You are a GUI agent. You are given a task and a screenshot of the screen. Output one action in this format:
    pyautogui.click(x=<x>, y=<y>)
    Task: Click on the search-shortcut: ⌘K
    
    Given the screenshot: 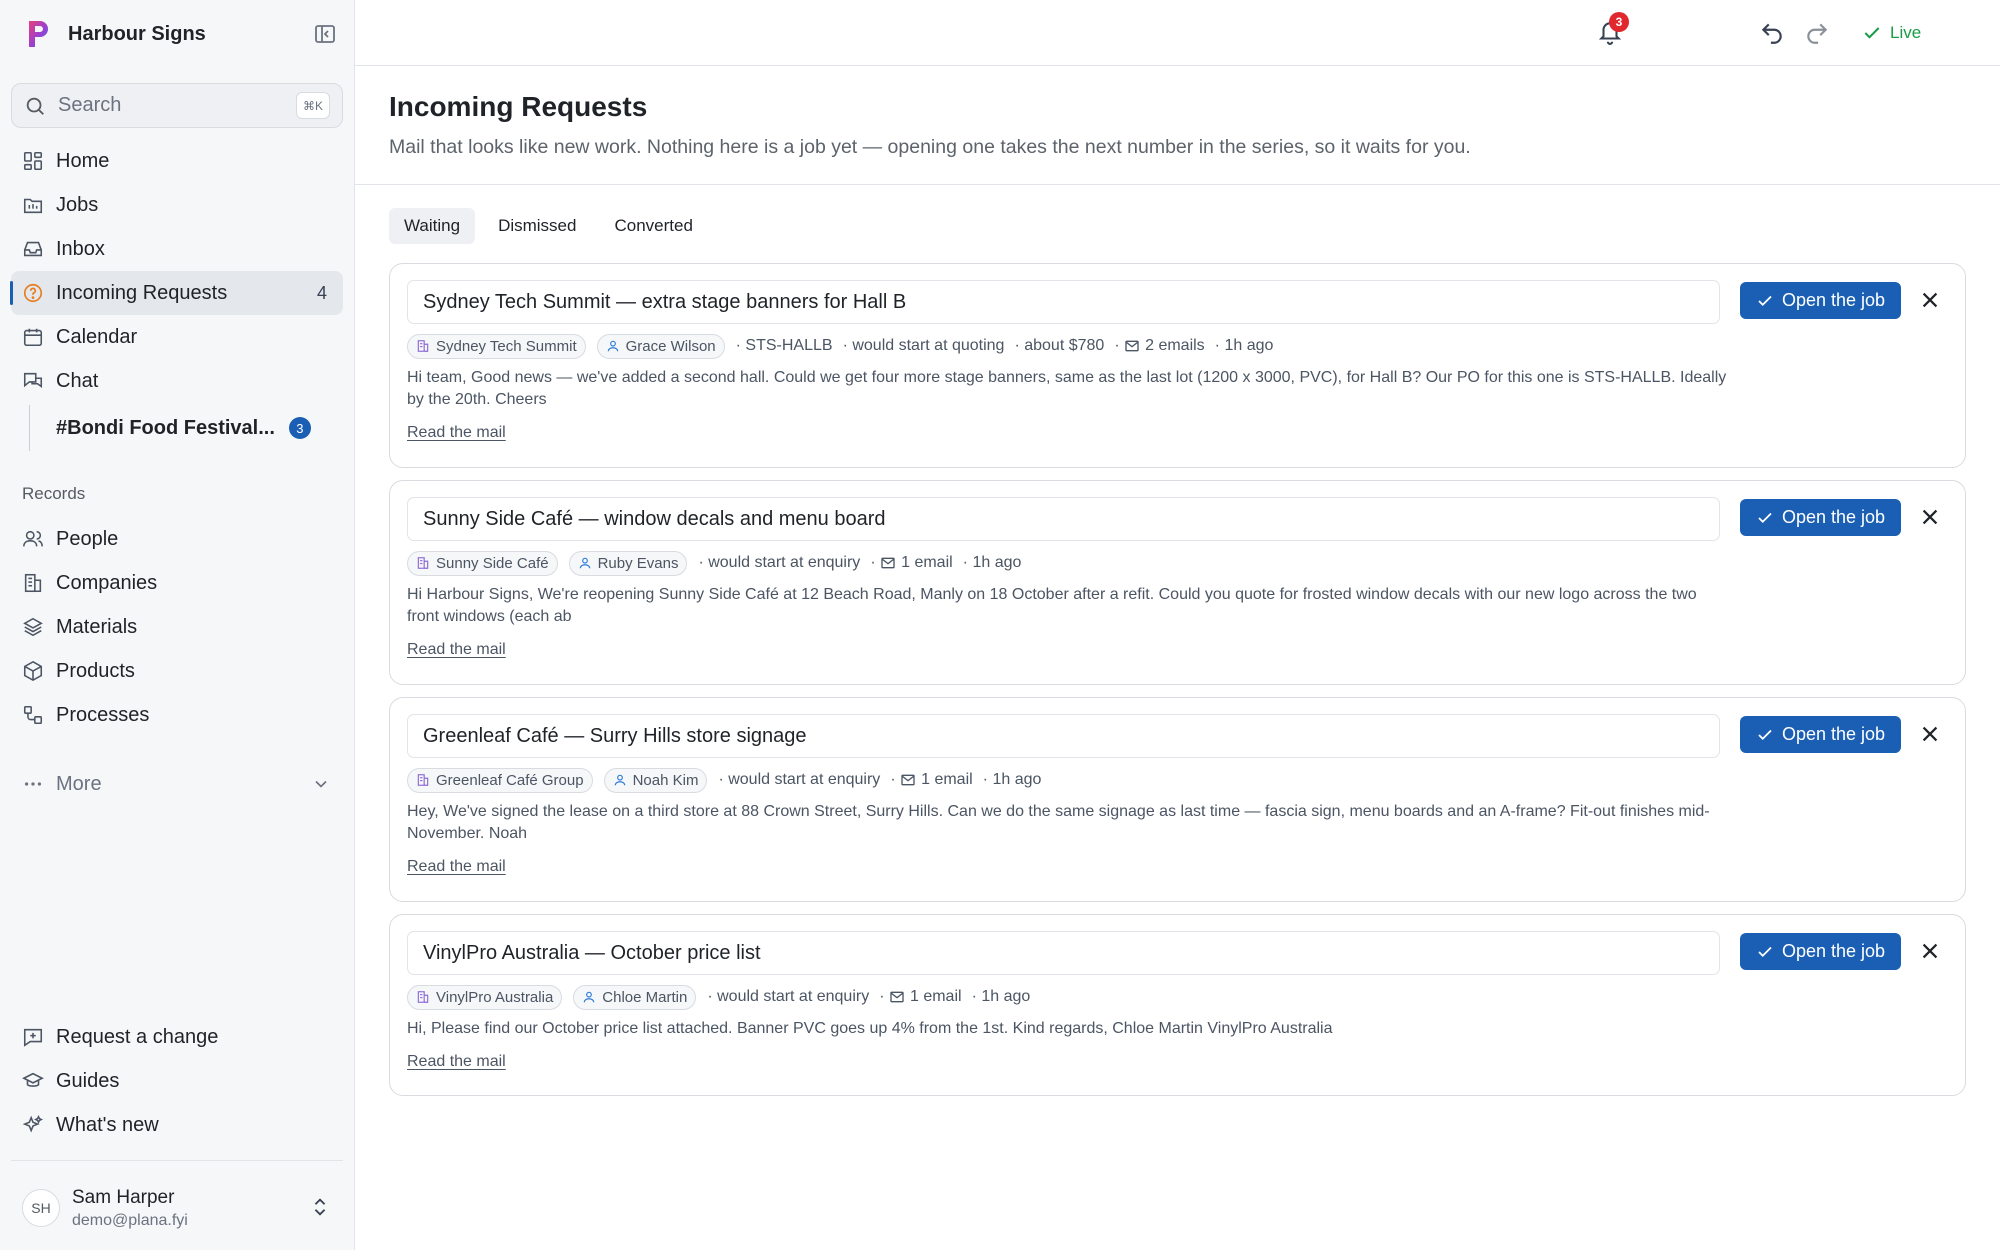 What is the action you would take?
    pyautogui.click(x=312, y=105)
    